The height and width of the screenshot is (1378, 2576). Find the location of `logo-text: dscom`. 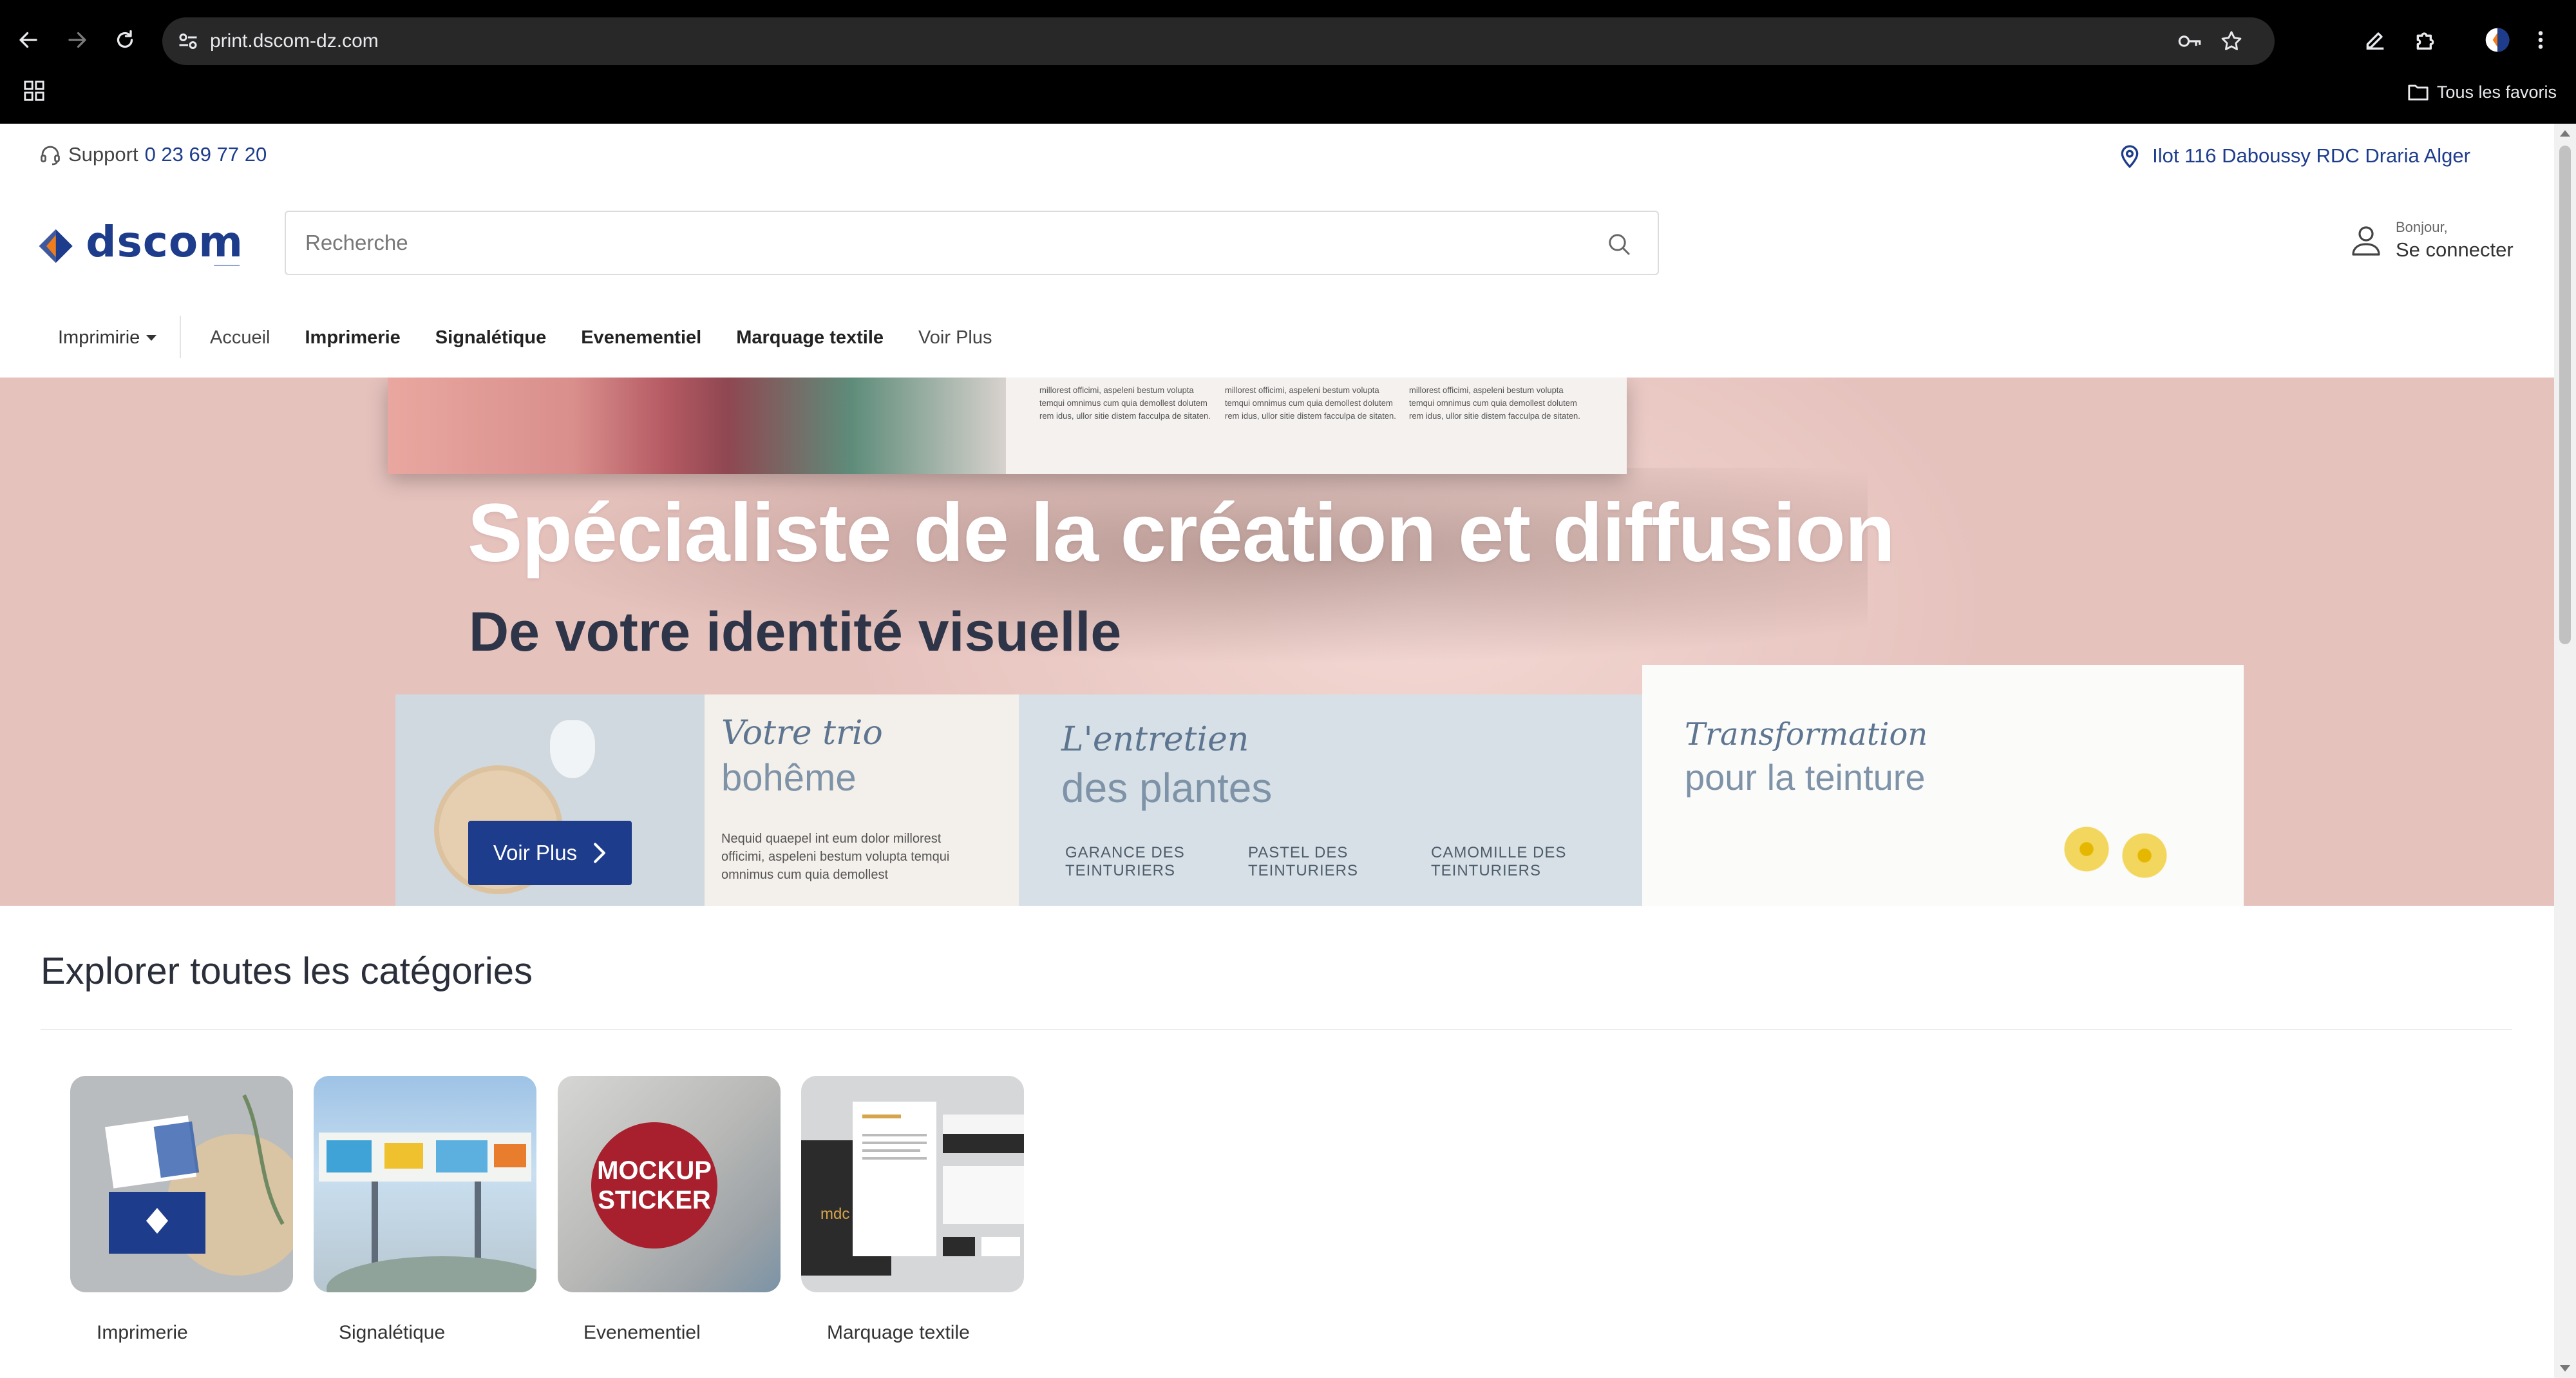

logo-text: dscom is located at coordinates (164, 241).